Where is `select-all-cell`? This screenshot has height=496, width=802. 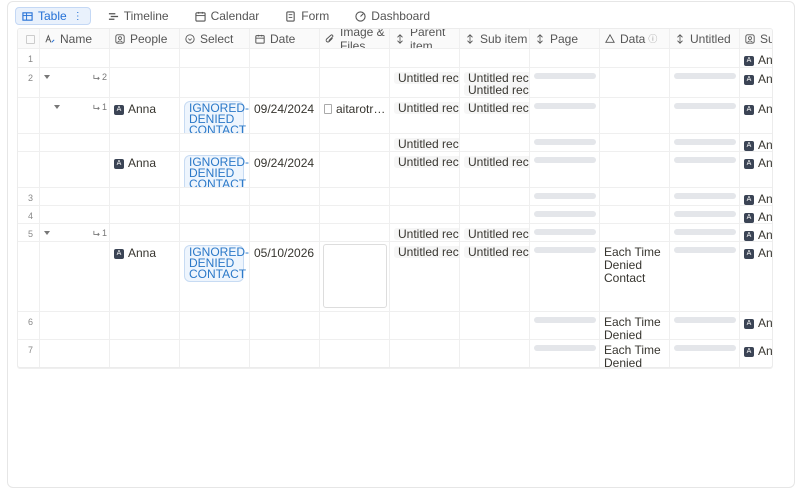
select-all-cell is located at coordinates (29, 39).